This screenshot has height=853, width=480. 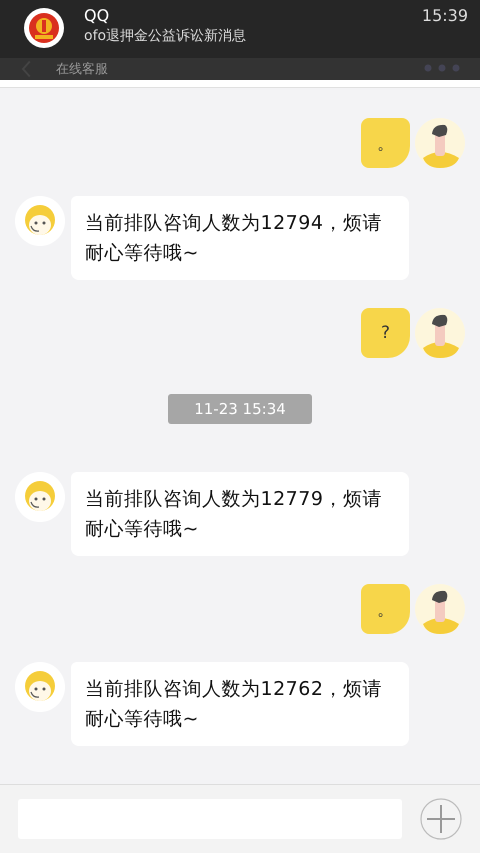 What do you see at coordinates (240, 238) in the screenshot?
I see `message-bubble: 当前排队咨询人数为12794，烦请耐心等待哦~` at bounding box center [240, 238].